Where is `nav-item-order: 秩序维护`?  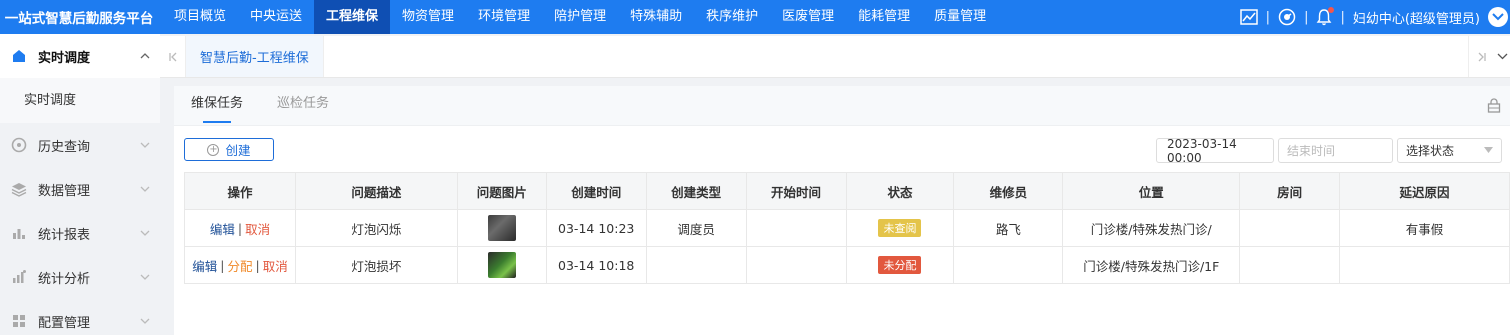 nav-item-order: 秩序维护 is located at coordinates (732, 17).